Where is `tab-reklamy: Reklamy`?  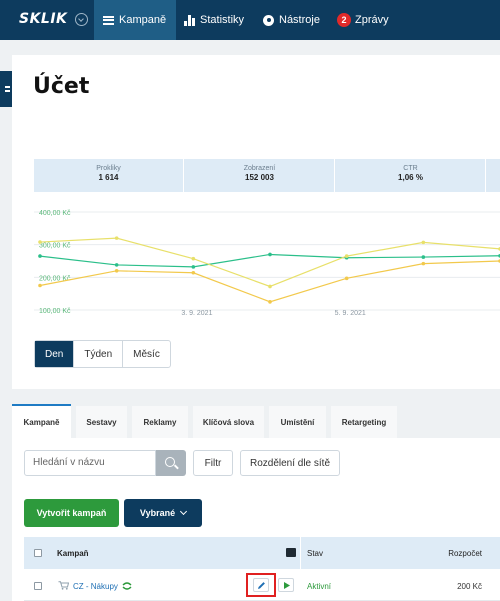 tab-reklamy: Reklamy is located at coordinates (160, 422).